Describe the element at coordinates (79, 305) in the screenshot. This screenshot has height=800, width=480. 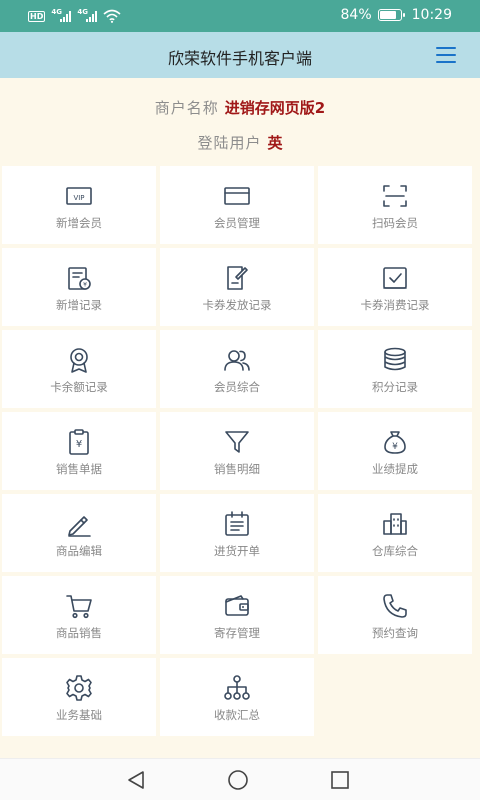
I see `menu-item-label: 新增记录` at that location.